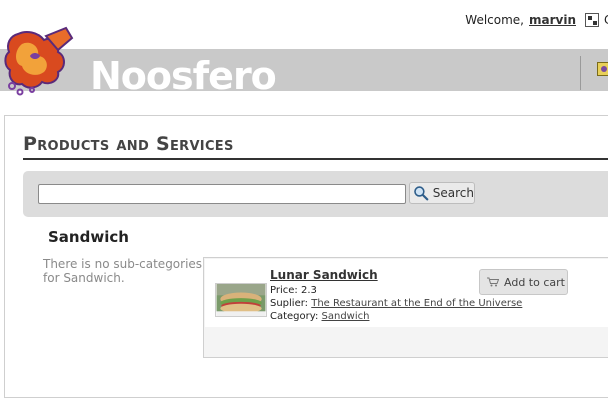  I want to click on header-divider, so click(580, 73).